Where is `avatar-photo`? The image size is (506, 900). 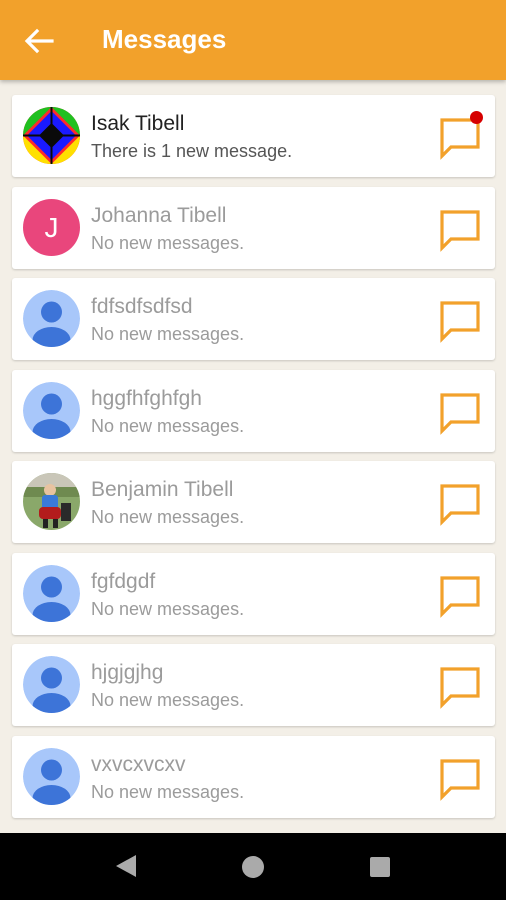
avatar-photo is located at coordinates (51, 501).